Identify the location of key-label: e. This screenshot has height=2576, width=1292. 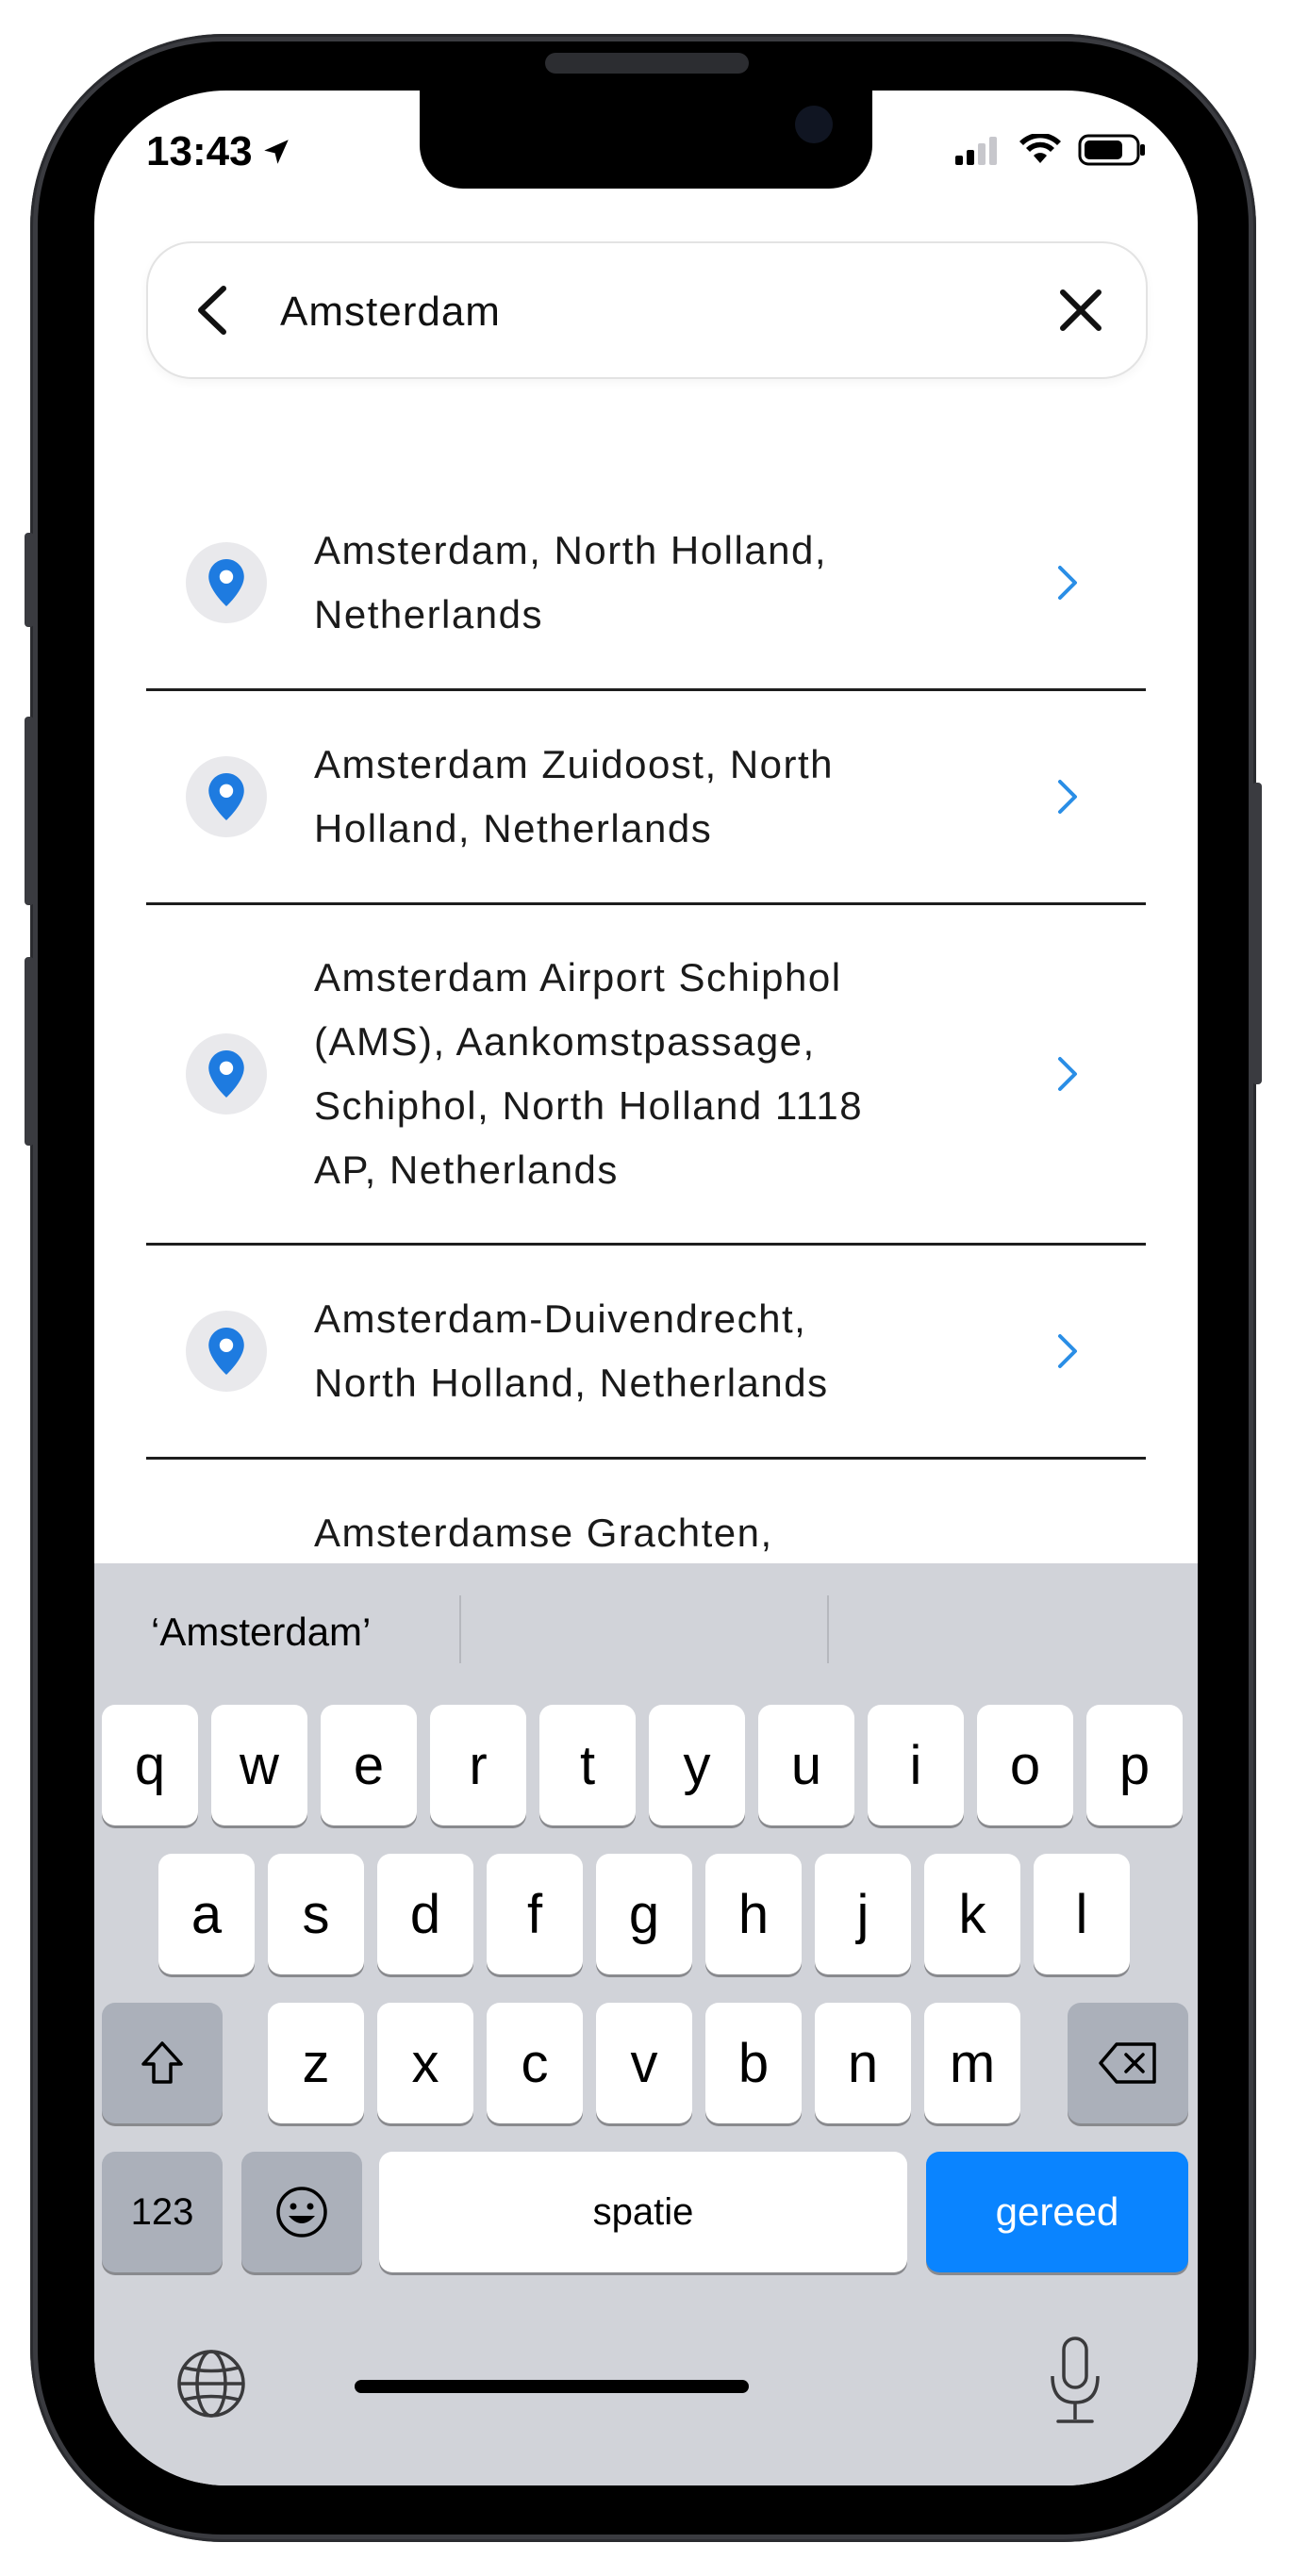
(369, 1765).